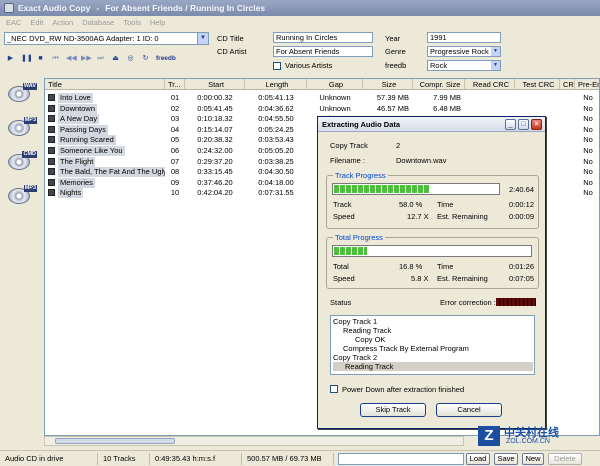 The width and height of the screenshot is (600, 466). I want to click on copy-mp3-button: MP3, so click(22, 127).